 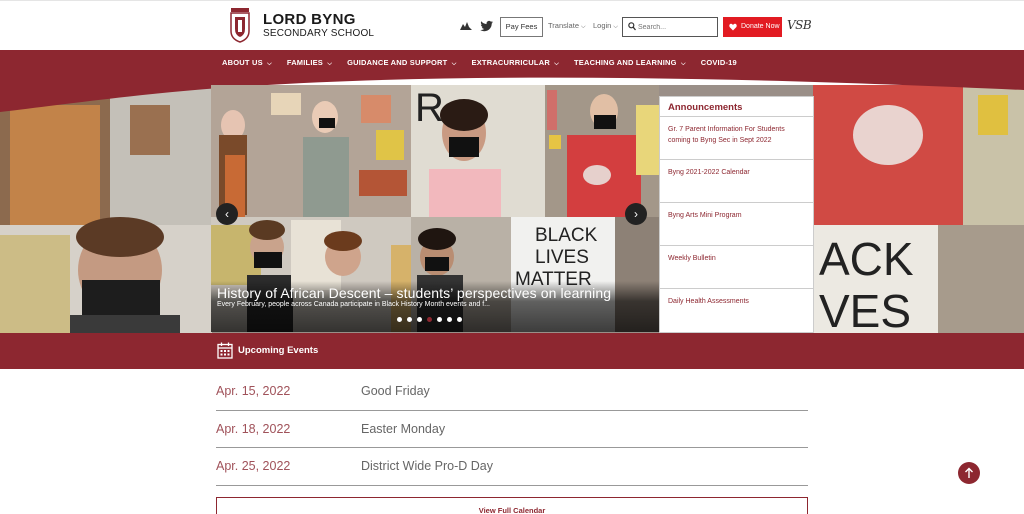 I want to click on nav-item-label: COVID-19, so click(x=718, y=62).